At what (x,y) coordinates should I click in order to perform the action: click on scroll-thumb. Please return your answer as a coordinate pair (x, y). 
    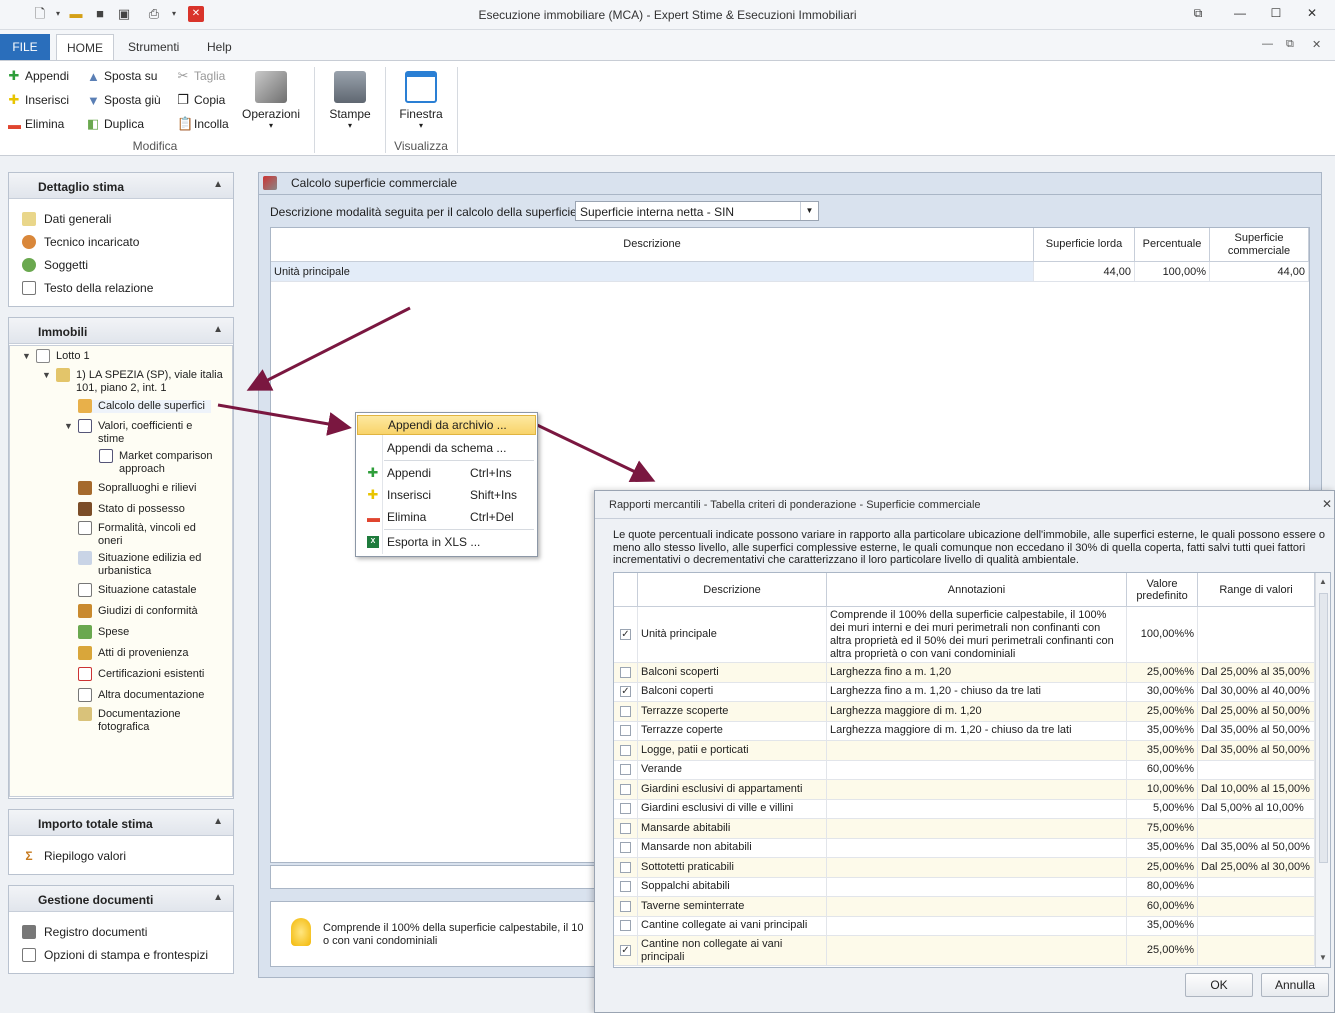
    Looking at the image, I should click on (1323, 728).